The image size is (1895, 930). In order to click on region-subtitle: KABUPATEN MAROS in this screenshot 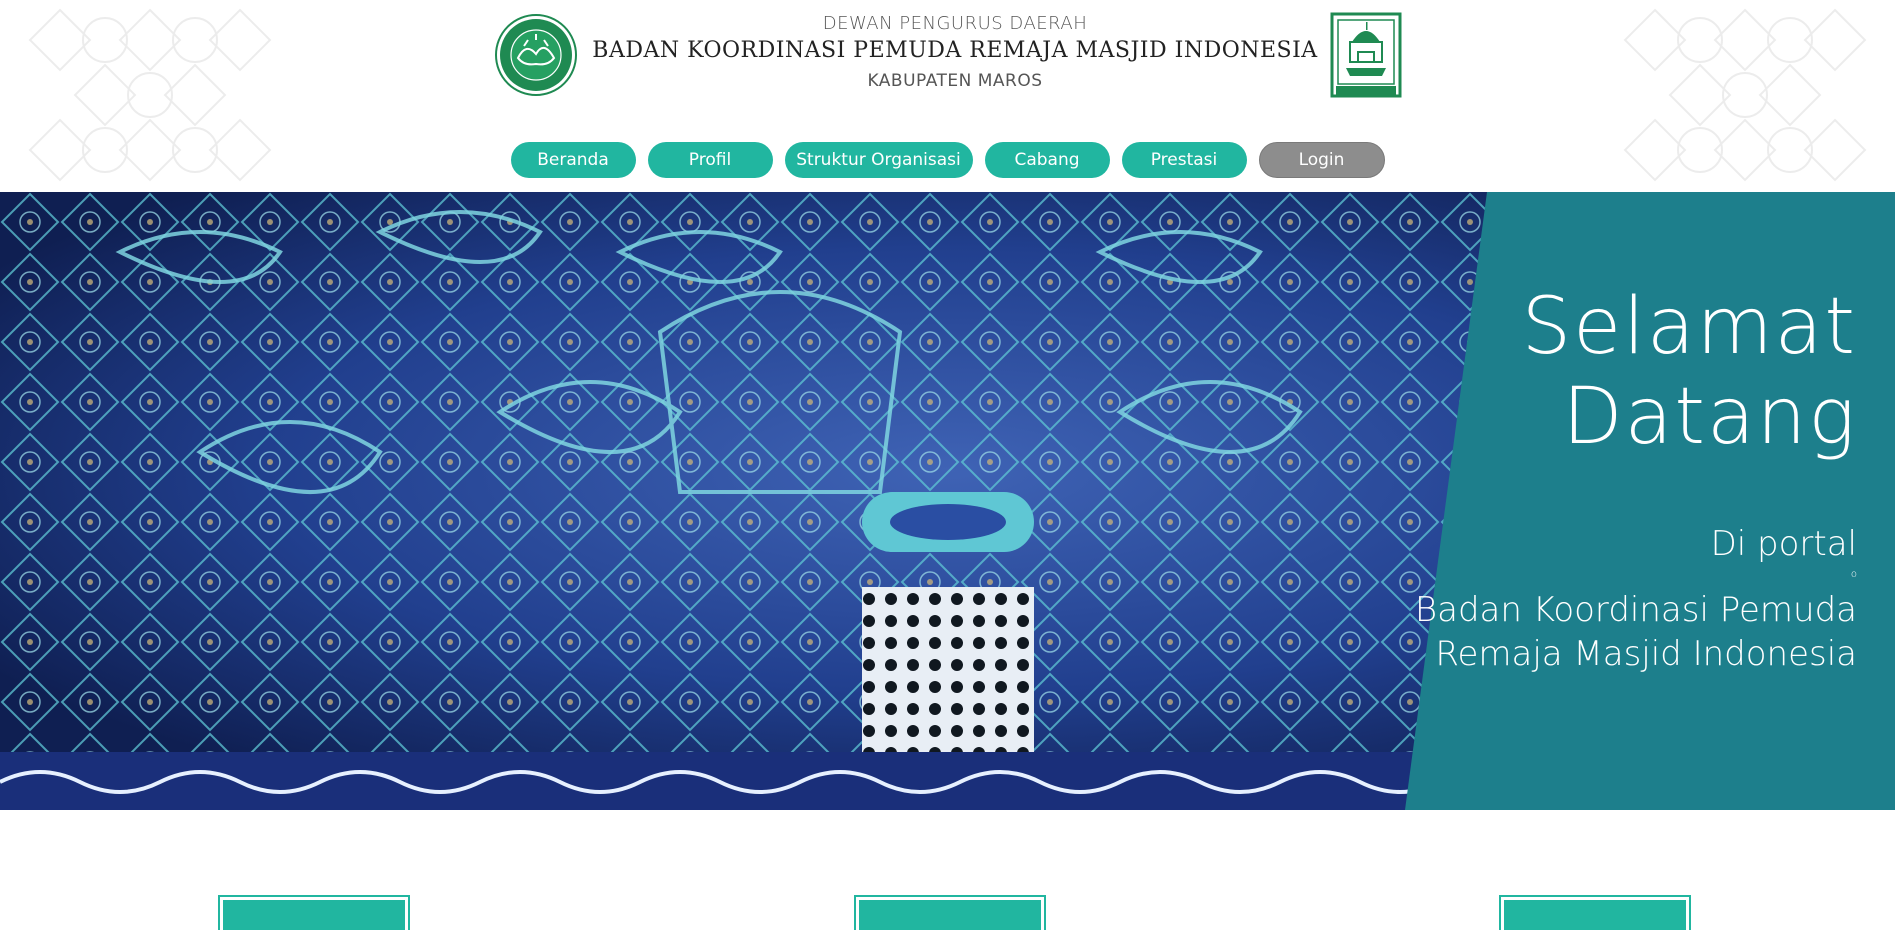, I will do `click(955, 81)`.